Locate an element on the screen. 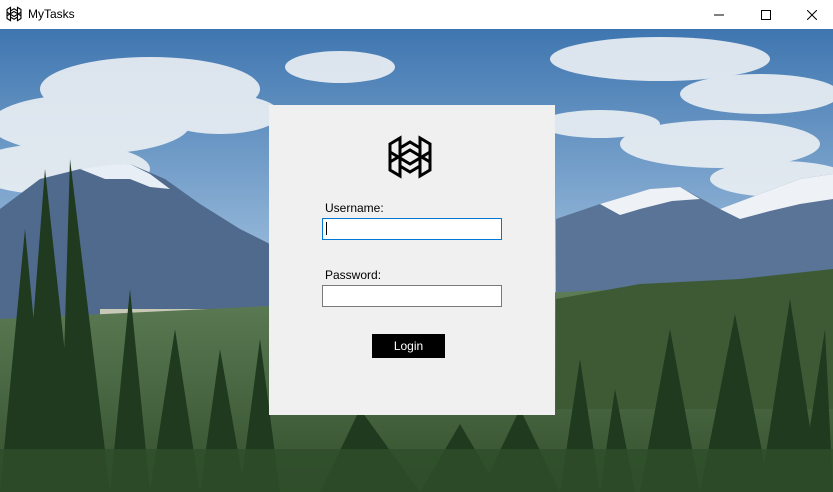 The height and width of the screenshot is (492, 833). maximize-icon is located at coordinates (766, 14).